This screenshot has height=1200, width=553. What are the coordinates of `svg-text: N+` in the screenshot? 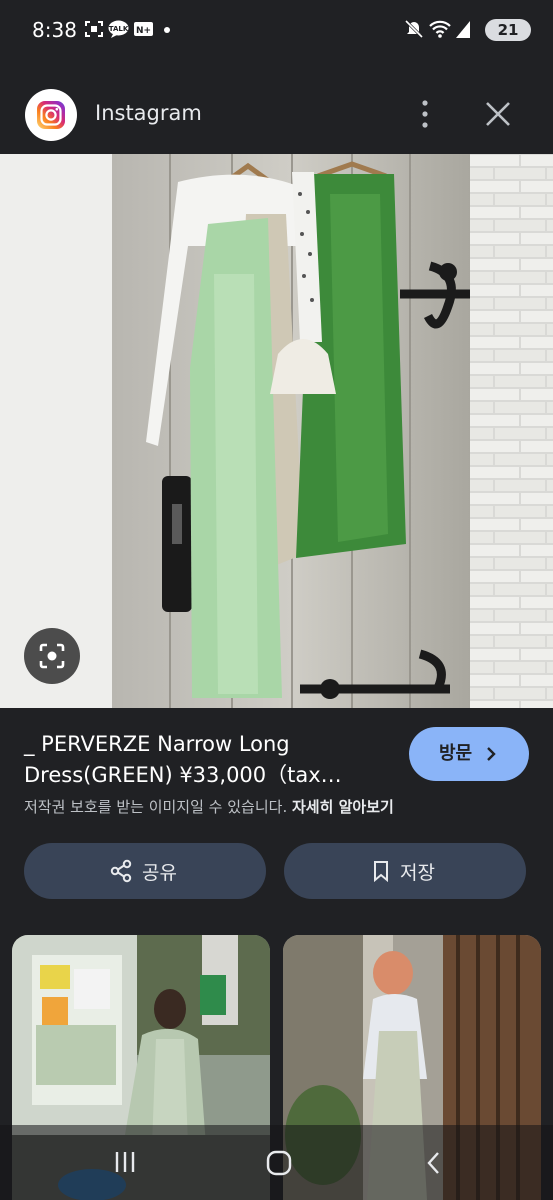 It's located at (143, 31).